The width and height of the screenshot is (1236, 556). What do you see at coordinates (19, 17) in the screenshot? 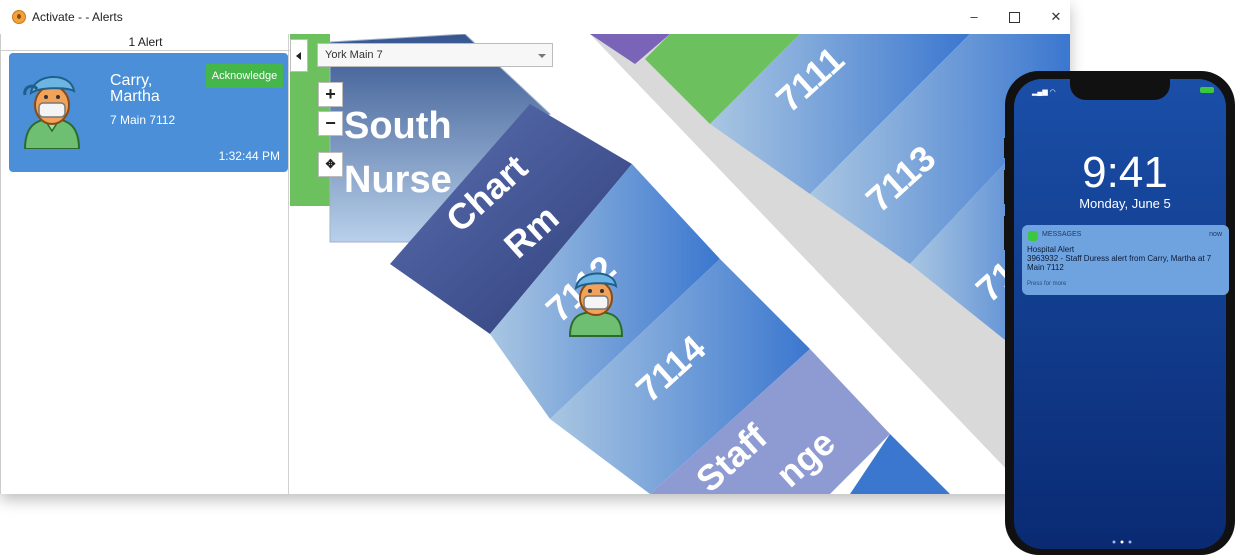
I see `app-icon` at bounding box center [19, 17].